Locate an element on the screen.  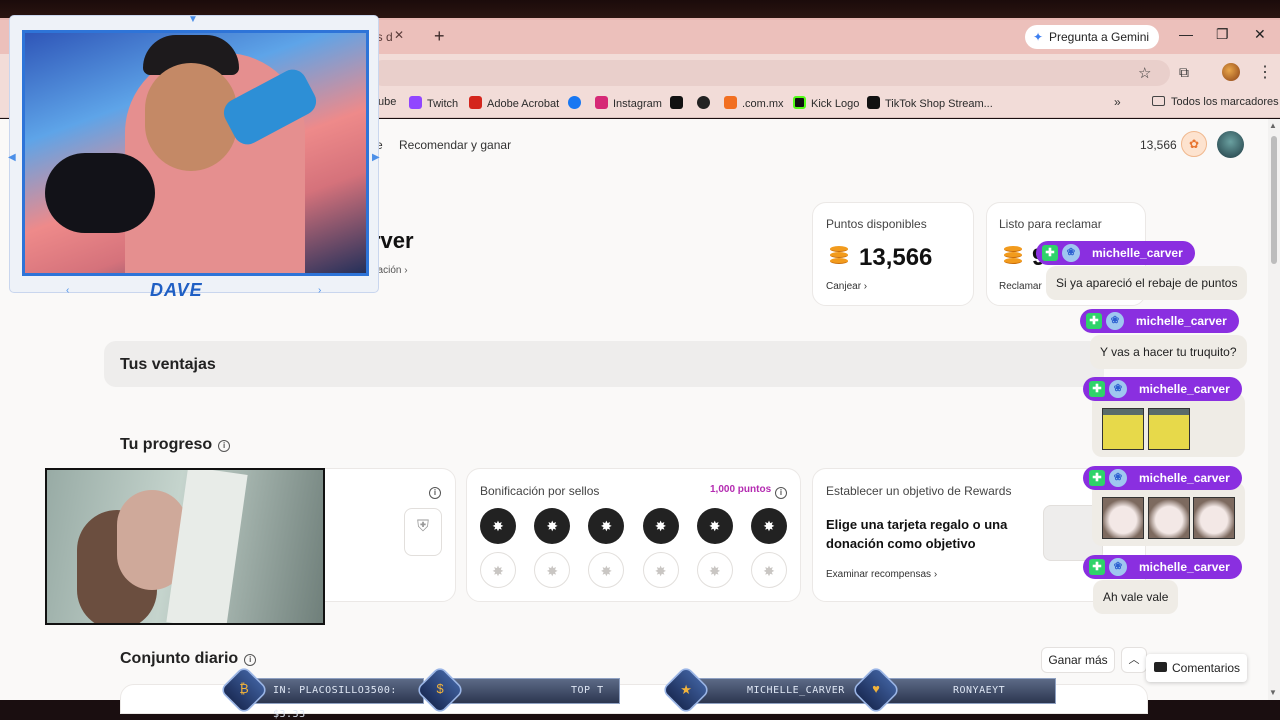
rewards-medal-icon: ✿ is located at coordinates (1194, 144).